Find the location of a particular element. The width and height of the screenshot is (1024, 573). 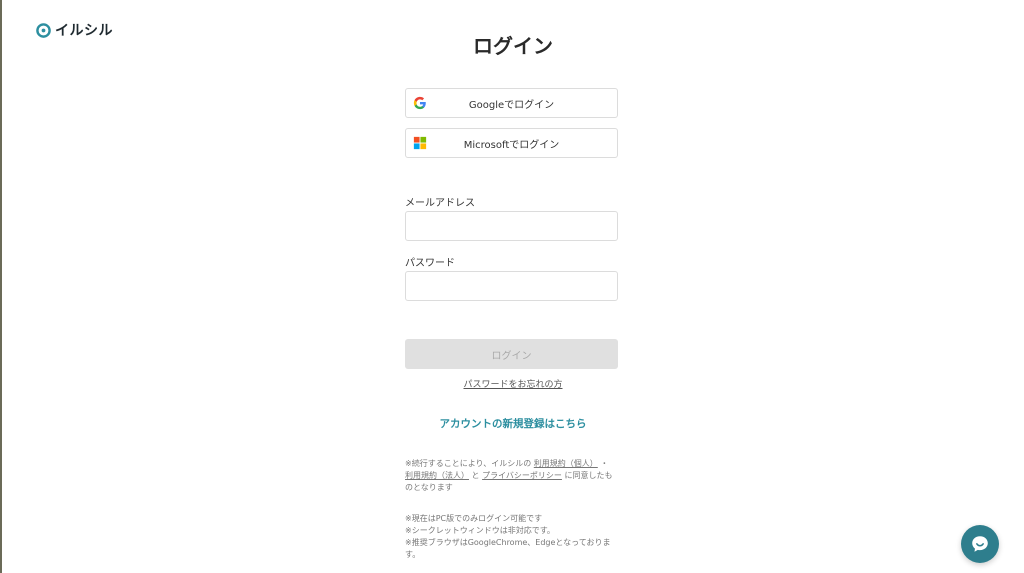

email-field is located at coordinates (511, 226).